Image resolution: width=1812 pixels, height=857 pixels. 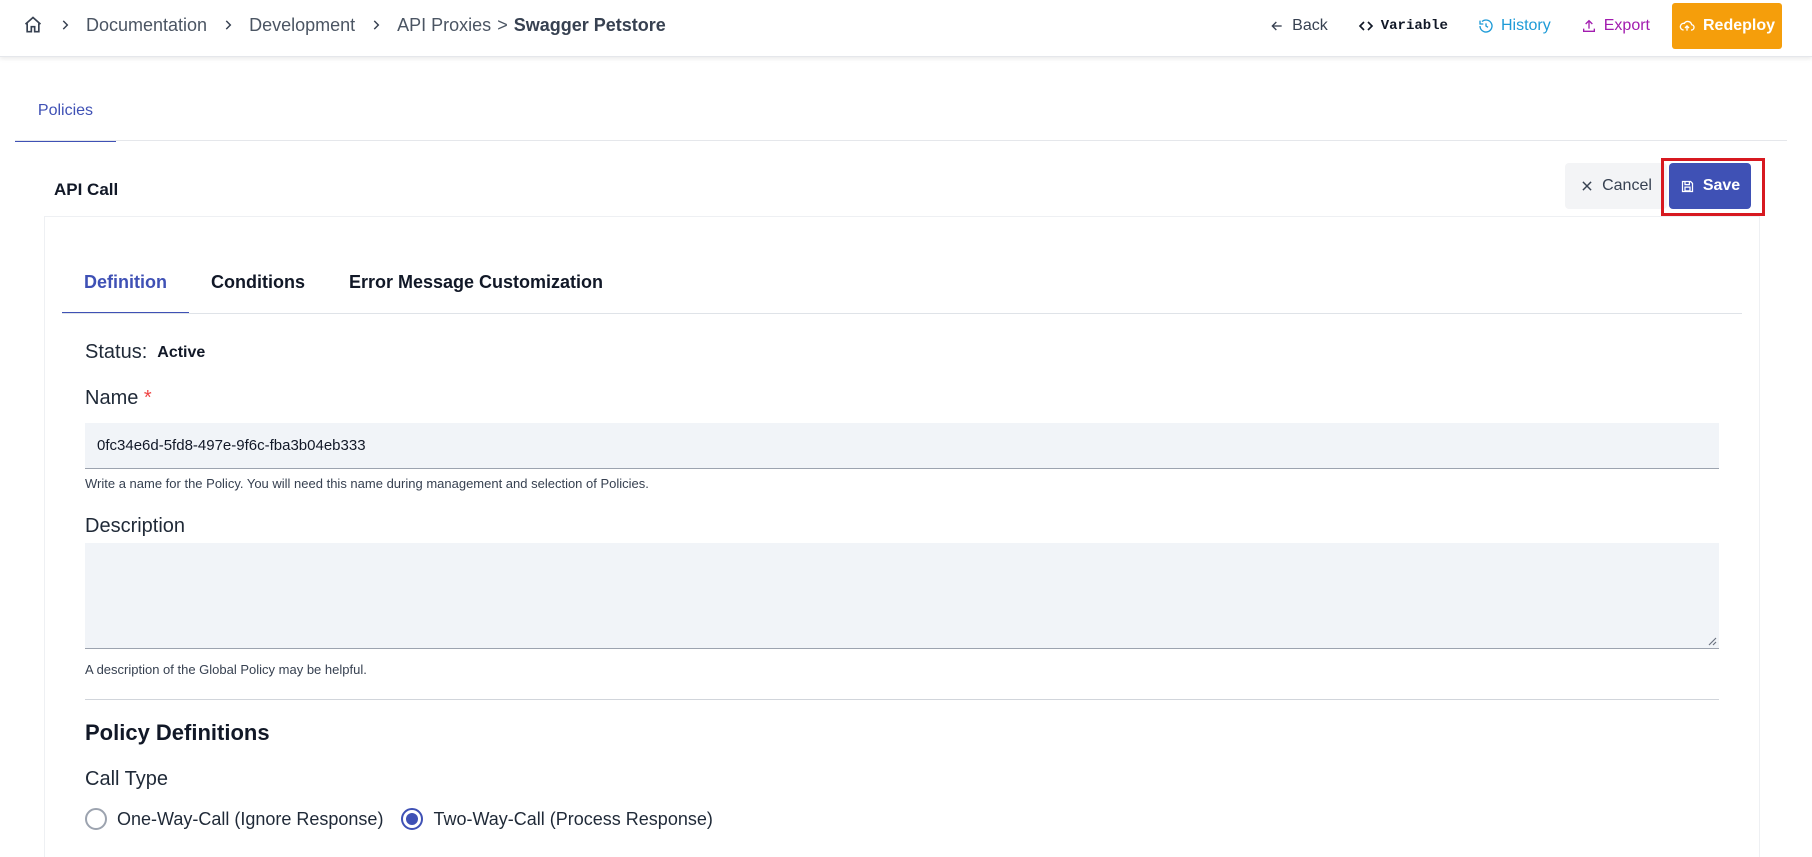 I want to click on history-icon, so click(x=1486, y=26).